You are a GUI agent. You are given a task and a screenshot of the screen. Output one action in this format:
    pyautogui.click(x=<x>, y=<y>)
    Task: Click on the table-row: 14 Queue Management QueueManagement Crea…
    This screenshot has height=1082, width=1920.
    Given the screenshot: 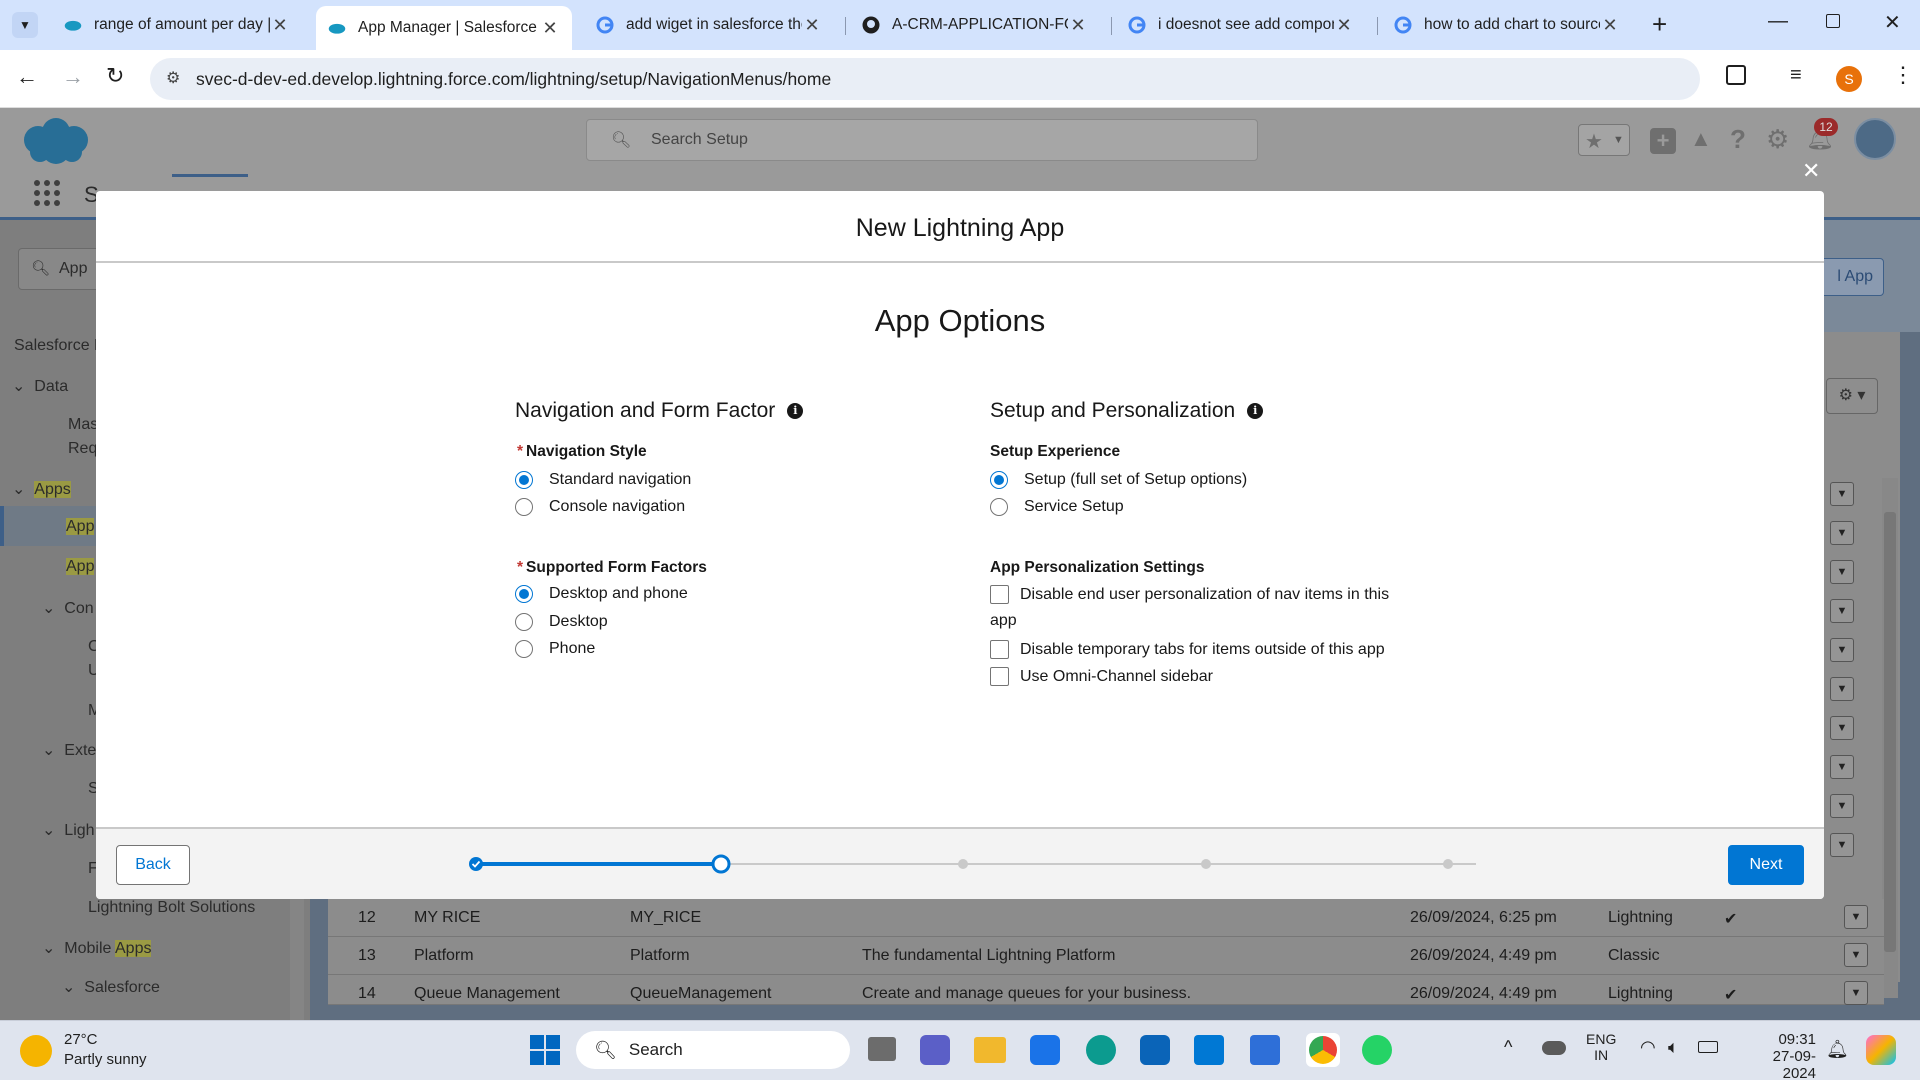 What is the action you would take?
    pyautogui.click(x=1106, y=990)
    